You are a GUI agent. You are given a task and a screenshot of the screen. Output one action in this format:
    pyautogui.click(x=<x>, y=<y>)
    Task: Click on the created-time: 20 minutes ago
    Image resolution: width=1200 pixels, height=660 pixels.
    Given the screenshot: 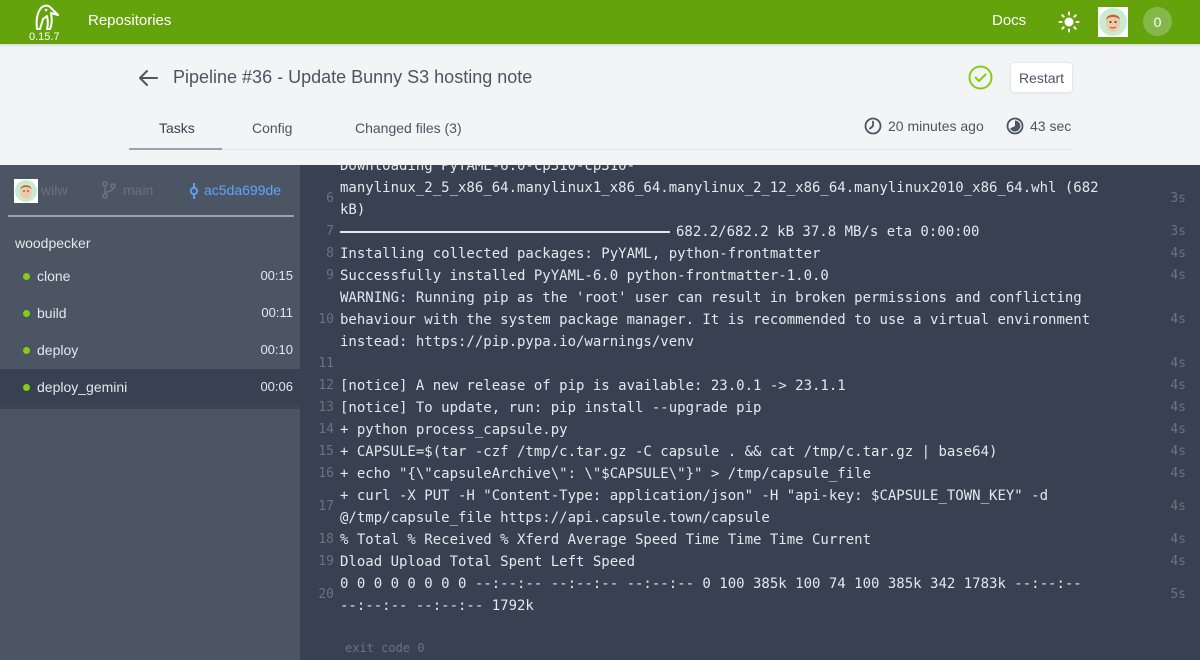 What is the action you would take?
    pyautogui.click(x=936, y=126)
    